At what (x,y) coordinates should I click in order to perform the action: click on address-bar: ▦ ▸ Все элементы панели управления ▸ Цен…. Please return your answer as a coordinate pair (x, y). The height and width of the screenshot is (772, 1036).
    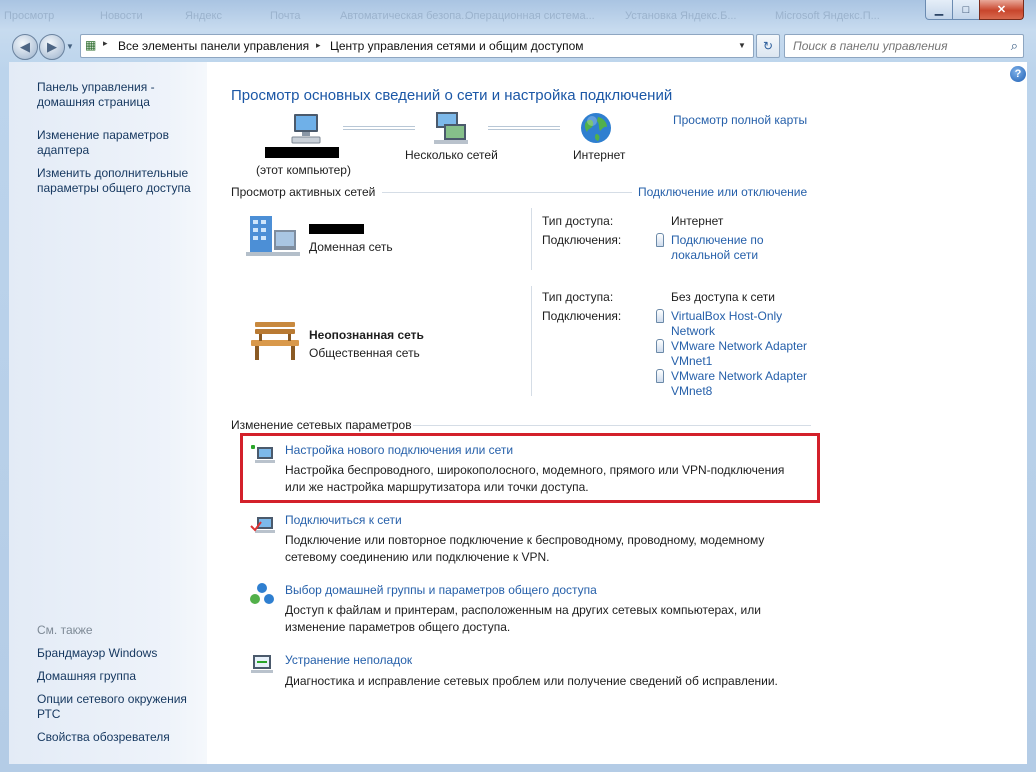
    Looking at the image, I should click on (417, 46).